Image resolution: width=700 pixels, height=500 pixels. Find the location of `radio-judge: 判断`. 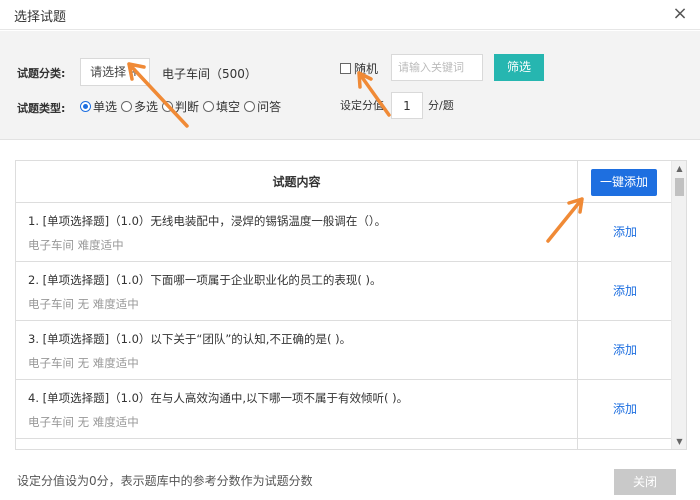

radio-judge: 判断 is located at coordinates (180, 106).